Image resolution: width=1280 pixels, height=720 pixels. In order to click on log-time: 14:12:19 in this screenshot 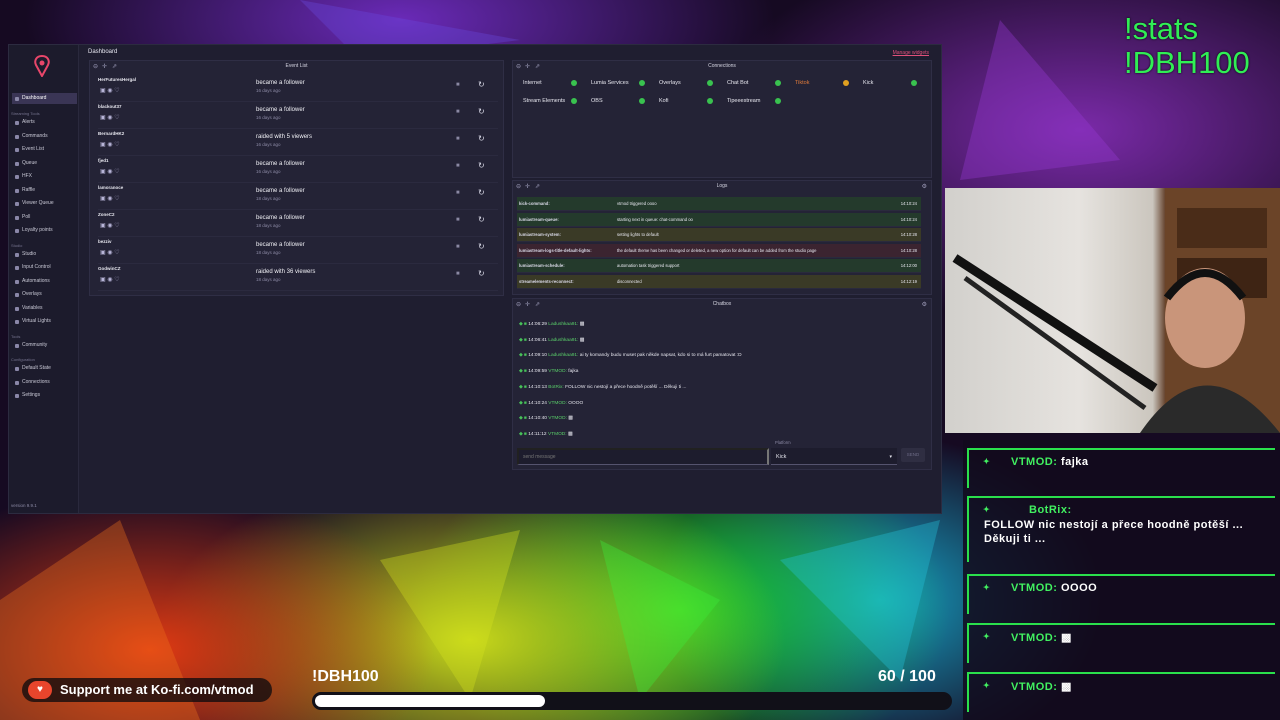, I will do `click(908, 281)`.